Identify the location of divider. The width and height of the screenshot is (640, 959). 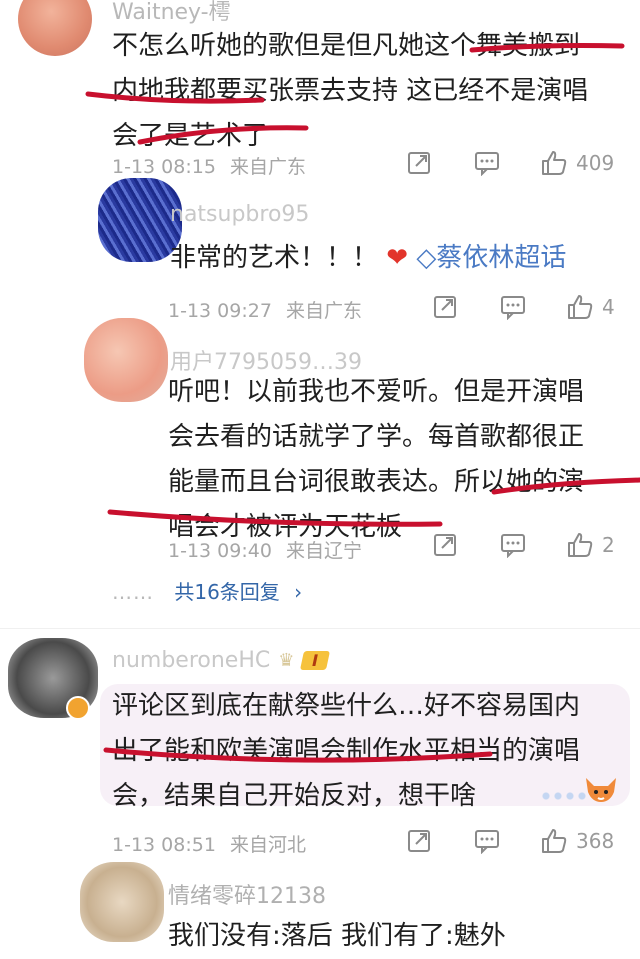
(320, 628).